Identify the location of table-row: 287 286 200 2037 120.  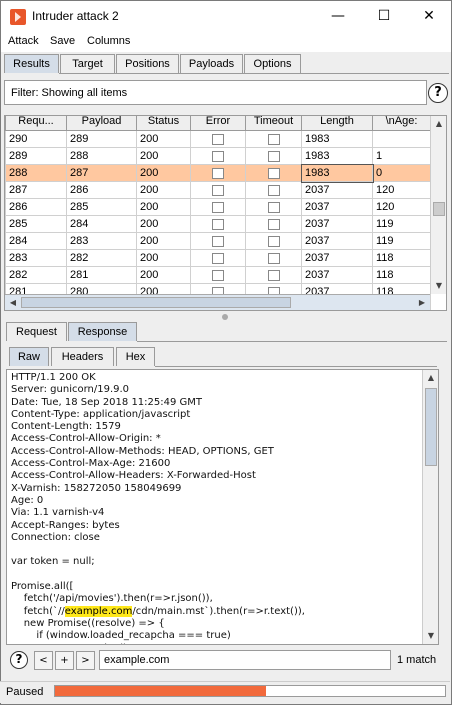
(218, 190).